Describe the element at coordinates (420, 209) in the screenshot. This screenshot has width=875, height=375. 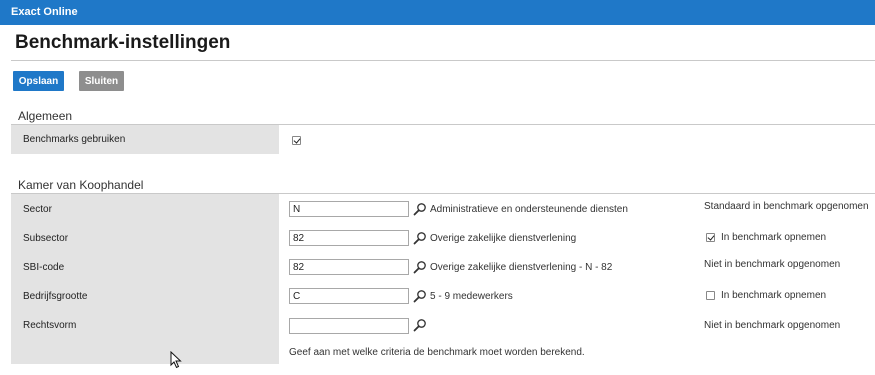
I see `sector-magnifier-icon` at that location.